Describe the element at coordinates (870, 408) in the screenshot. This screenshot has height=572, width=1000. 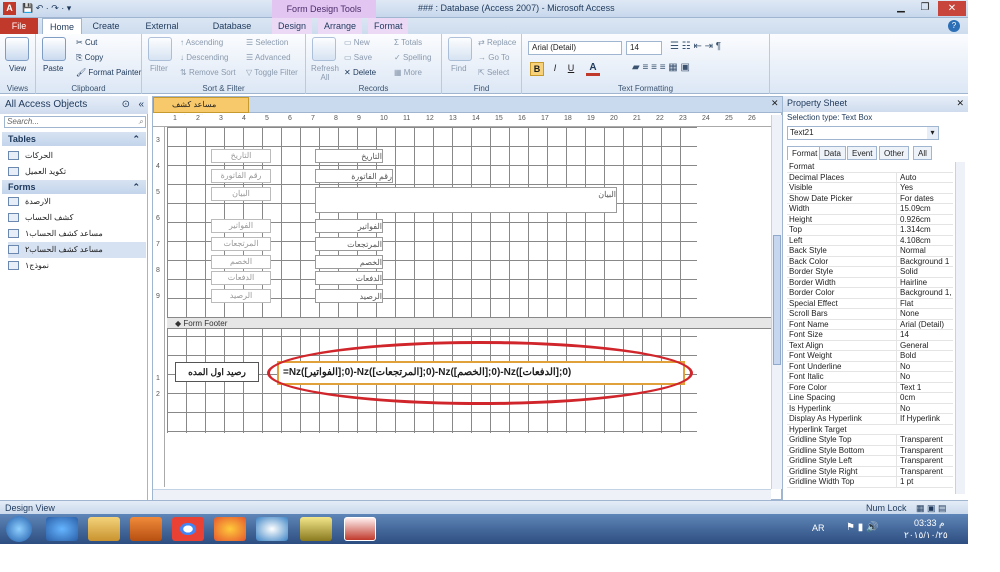
I see `property-row: Is Hyperlink No` at that location.